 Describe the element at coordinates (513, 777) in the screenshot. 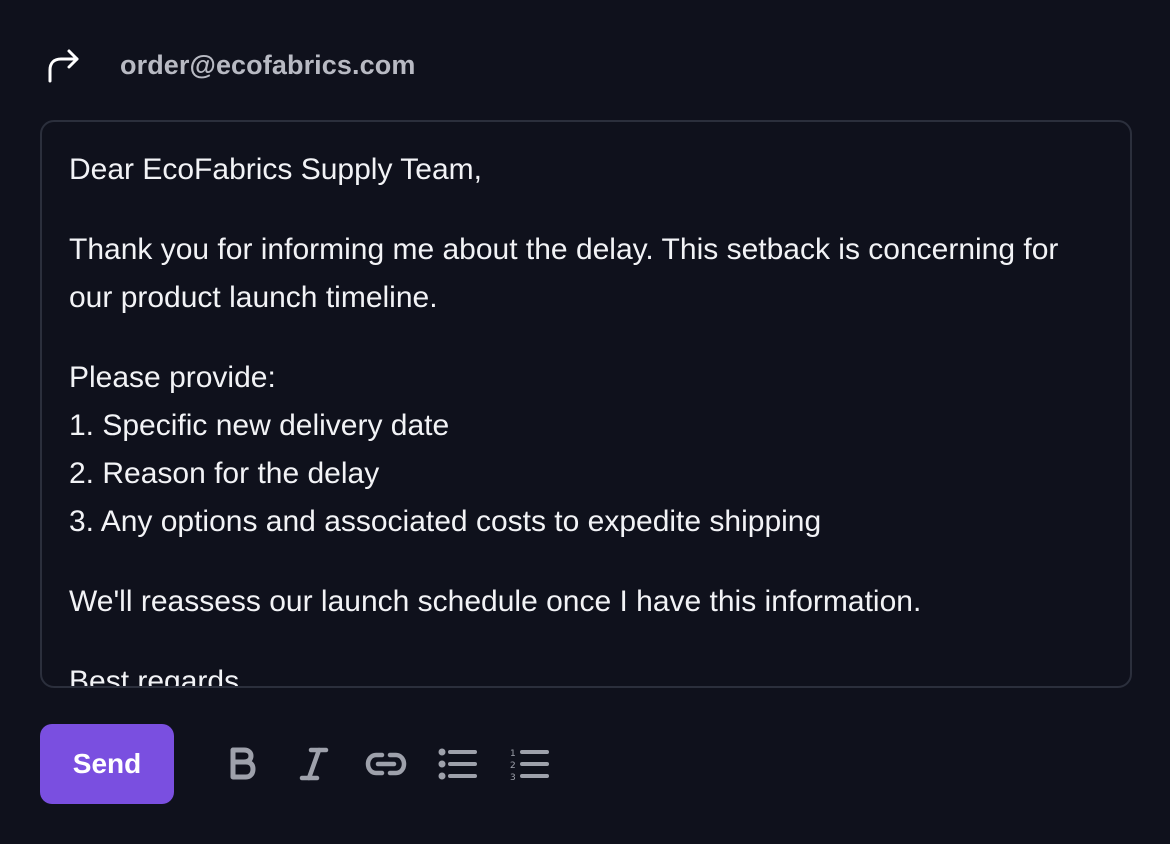

I see `svg-text: 3` at that location.